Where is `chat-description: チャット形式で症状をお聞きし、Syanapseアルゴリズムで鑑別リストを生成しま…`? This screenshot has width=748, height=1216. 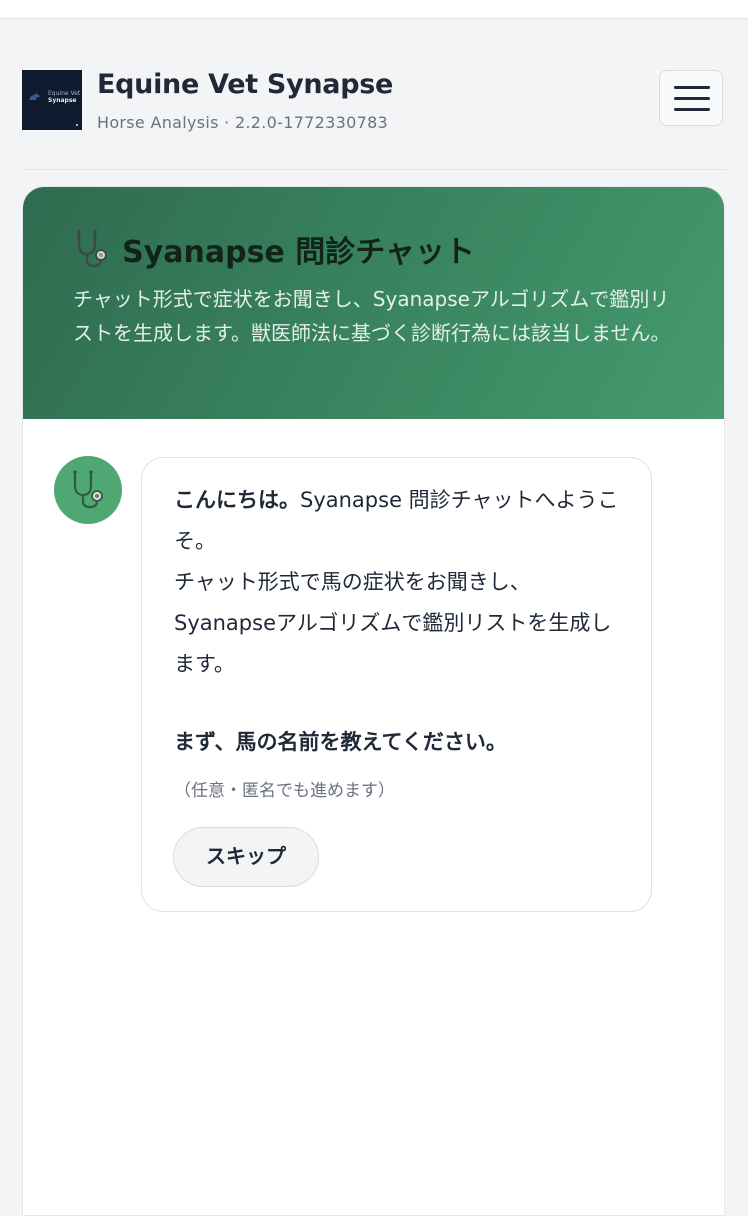
chat-description: チャット形式で症状をお聞きし、Syanapseアルゴリズムで鑑別リストを生成しま… is located at coordinates (372, 316).